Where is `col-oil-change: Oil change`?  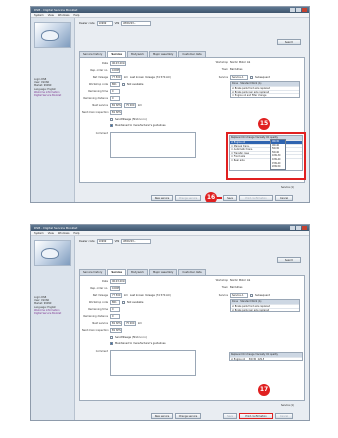
col-oil-change: Oil change is located at coordinates (248, 137).